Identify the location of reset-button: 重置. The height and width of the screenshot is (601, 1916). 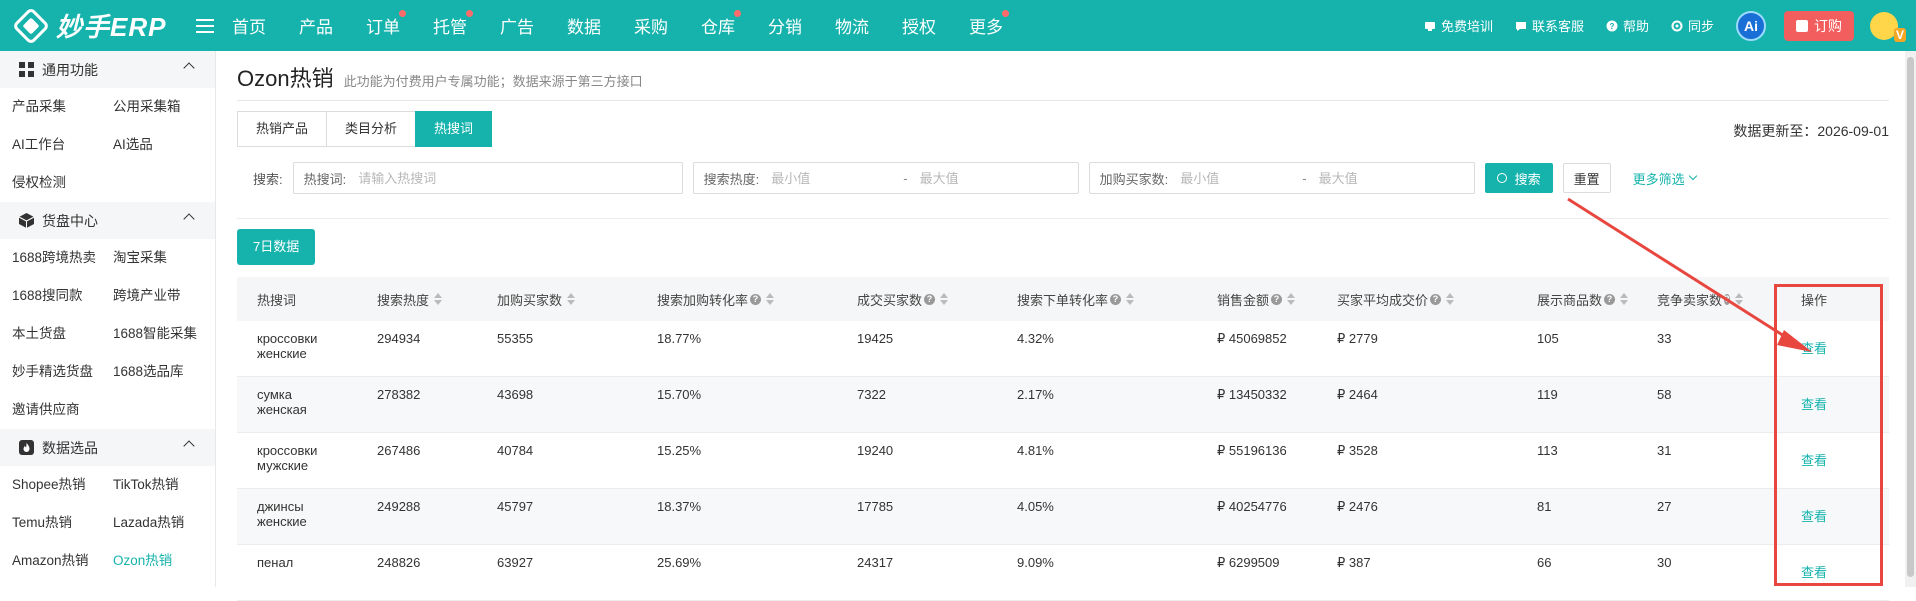
(1586, 178).